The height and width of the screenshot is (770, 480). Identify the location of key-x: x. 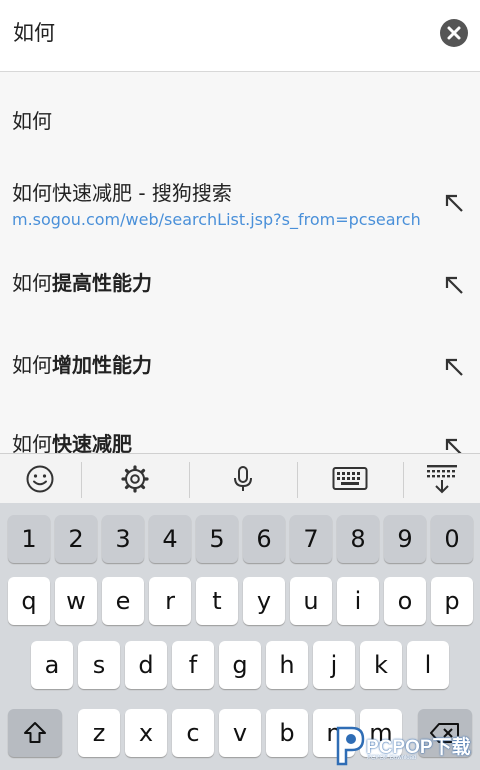
(146, 733).